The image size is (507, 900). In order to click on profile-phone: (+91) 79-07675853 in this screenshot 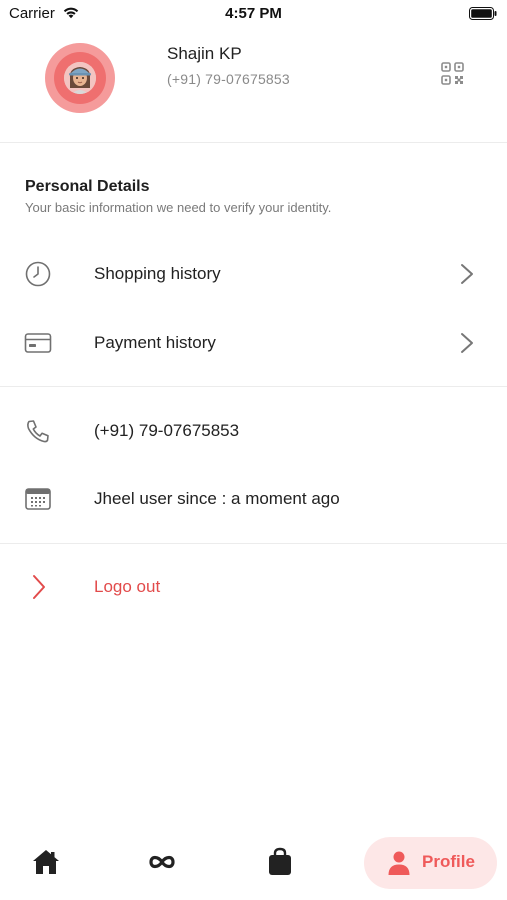, I will do `click(228, 79)`.